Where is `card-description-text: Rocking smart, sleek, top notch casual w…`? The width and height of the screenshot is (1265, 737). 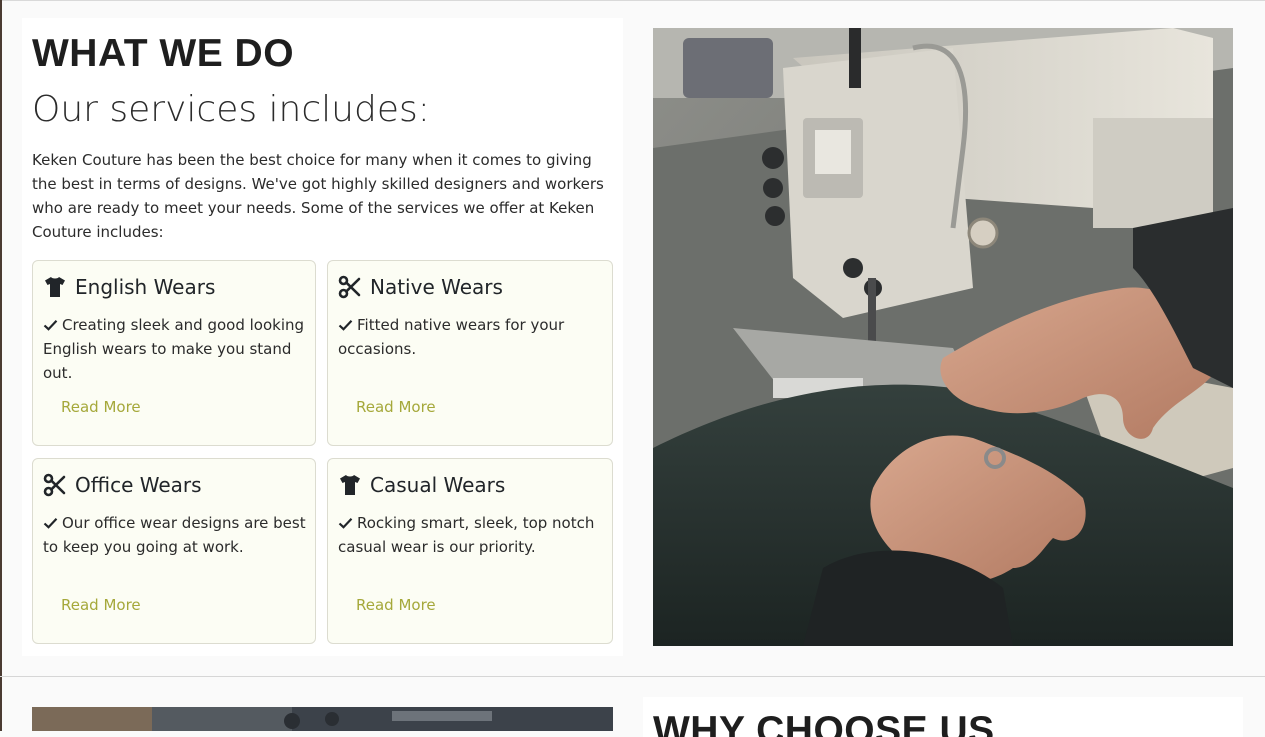
card-description-text: Rocking smart, sleek, top notch casual w… is located at coordinates (466, 535).